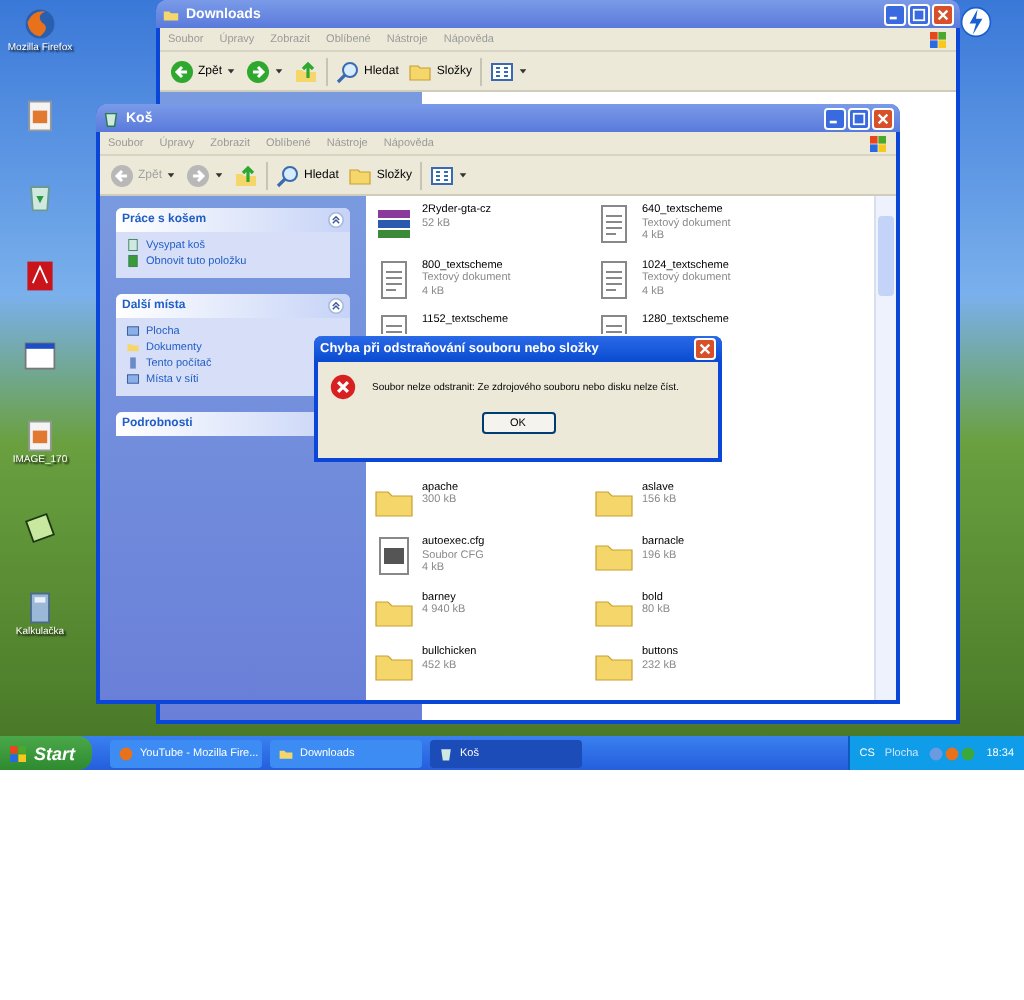 Image resolution: width=1024 pixels, height=1000 pixels. What do you see at coordinates (40, 276) in the screenshot?
I see `pdf-icon` at bounding box center [40, 276].